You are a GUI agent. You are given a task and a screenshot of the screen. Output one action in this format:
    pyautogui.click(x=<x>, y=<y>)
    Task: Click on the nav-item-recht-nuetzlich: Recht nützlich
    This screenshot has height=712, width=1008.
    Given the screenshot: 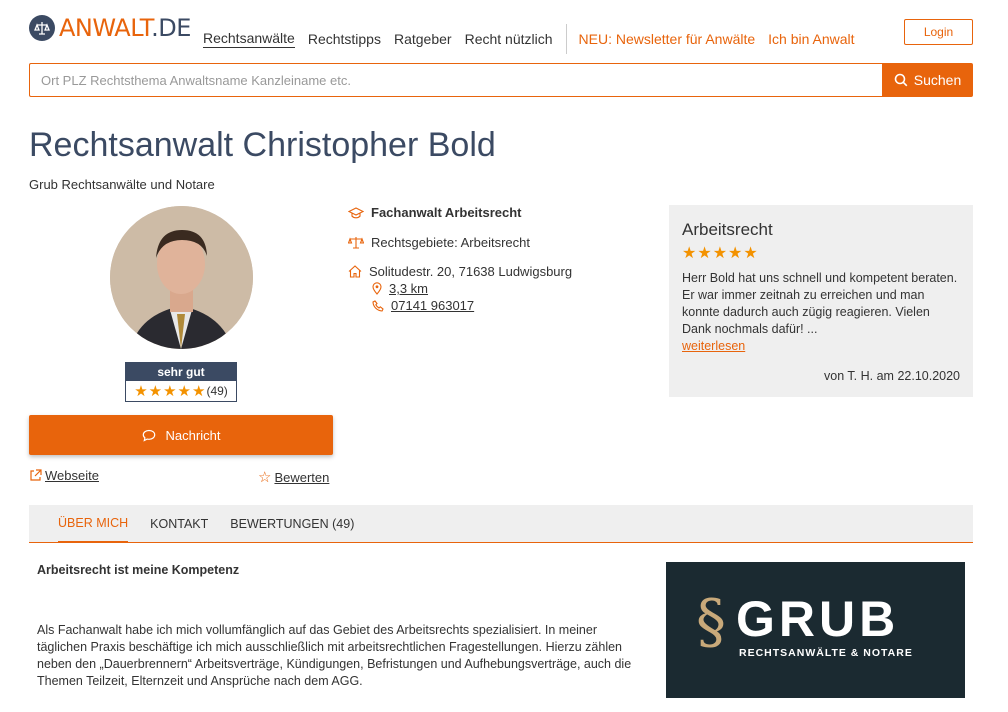 What is the action you would take?
    pyautogui.click(x=509, y=39)
    